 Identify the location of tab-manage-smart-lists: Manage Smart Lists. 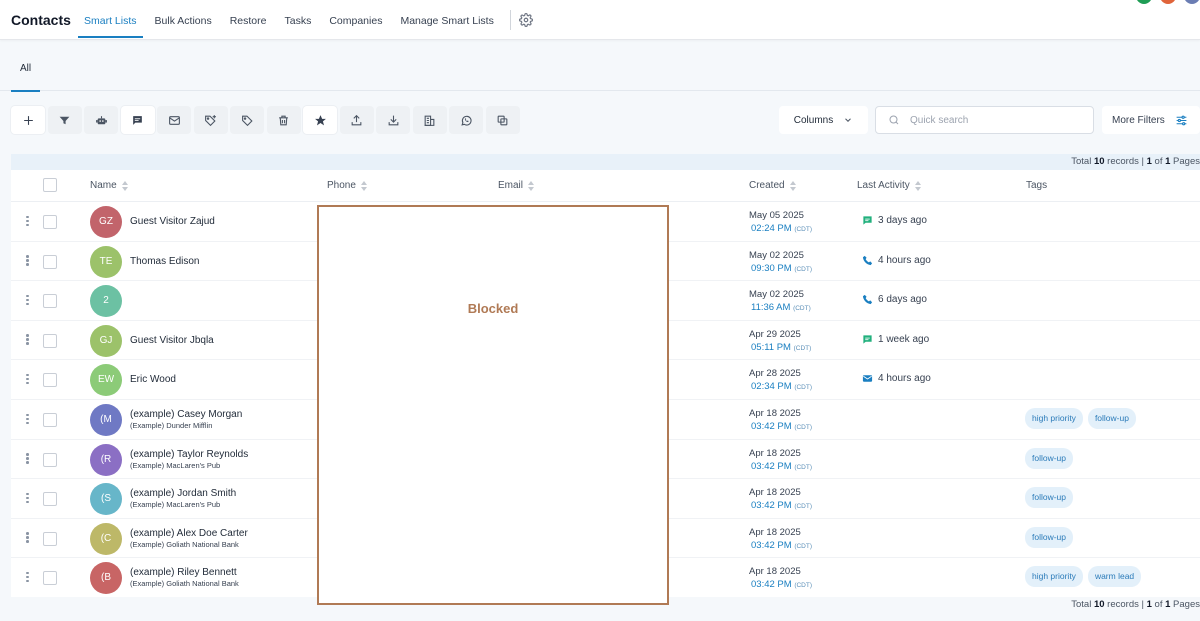
(446, 20).